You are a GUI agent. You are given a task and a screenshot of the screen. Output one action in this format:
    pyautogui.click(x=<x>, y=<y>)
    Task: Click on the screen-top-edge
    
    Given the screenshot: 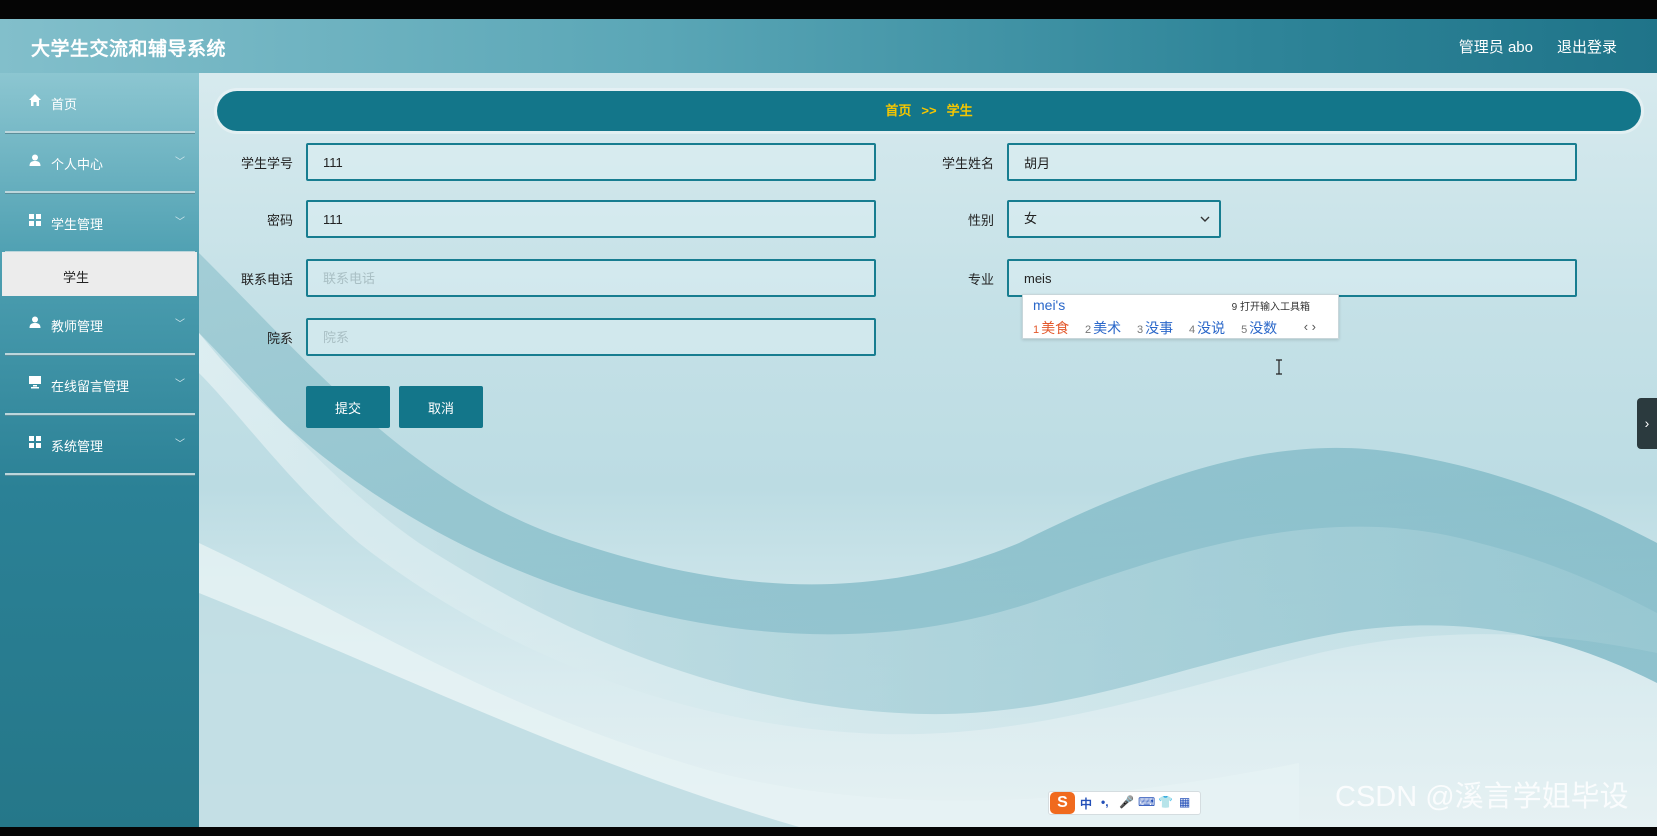 What is the action you would take?
    pyautogui.click(x=828, y=9)
    